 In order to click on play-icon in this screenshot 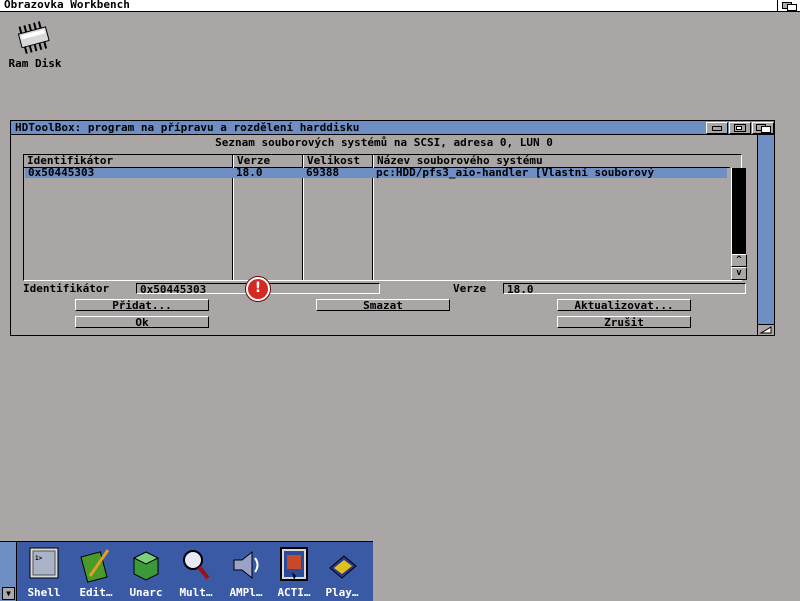, I will do `click(343, 567)`.